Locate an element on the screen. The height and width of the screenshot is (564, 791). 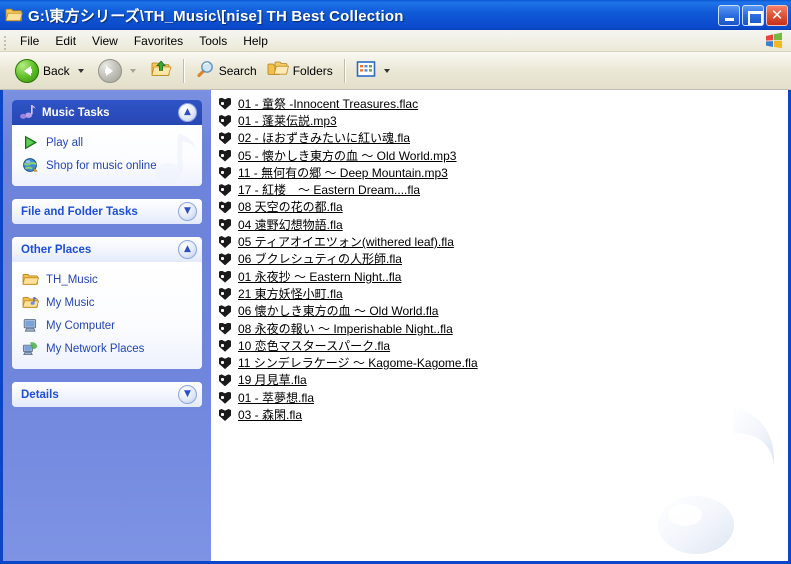
folders-button: Folders is located at coordinates (300, 70).